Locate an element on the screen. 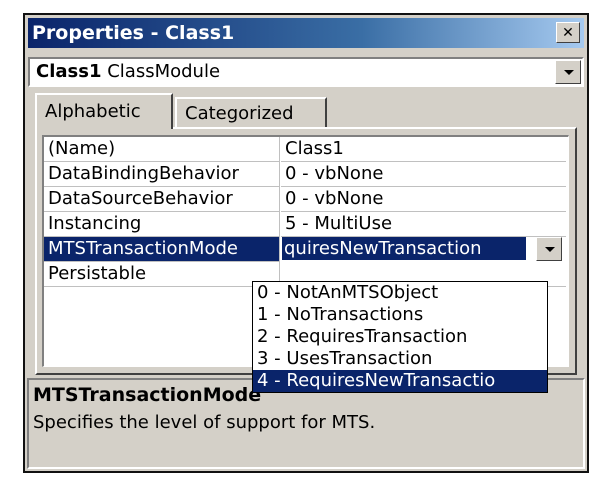 The image size is (594, 480). object-selector: Class1 ClassModule is located at coordinates (306, 72).